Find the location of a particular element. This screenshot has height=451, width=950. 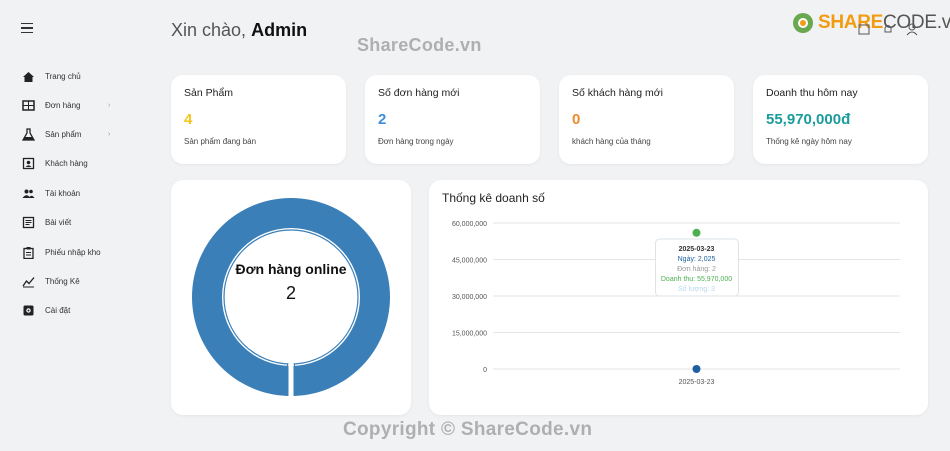

stat-value: 0 is located at coordinates (576, 119).